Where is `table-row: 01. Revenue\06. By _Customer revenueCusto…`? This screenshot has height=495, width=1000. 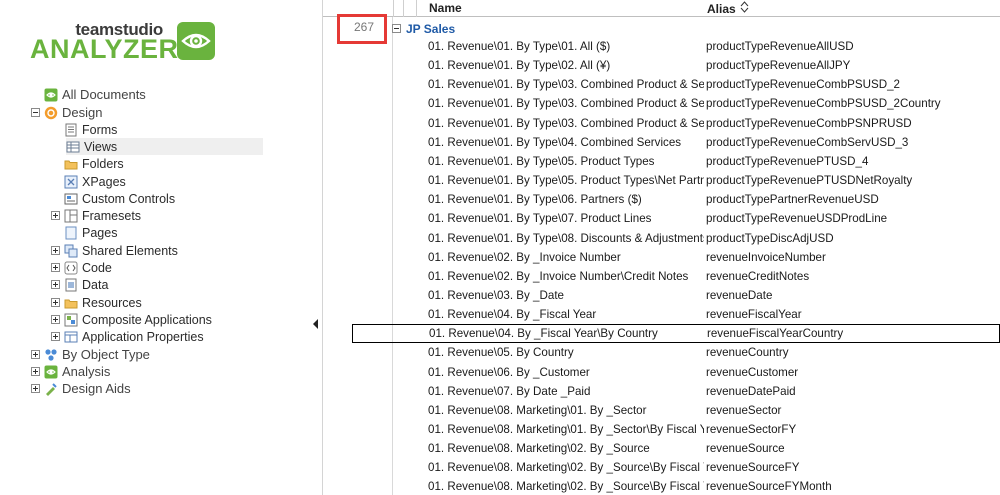 table-row: 01. Revenue\06. By _Customer revenueCusto… is located at coordinates (712, 372).